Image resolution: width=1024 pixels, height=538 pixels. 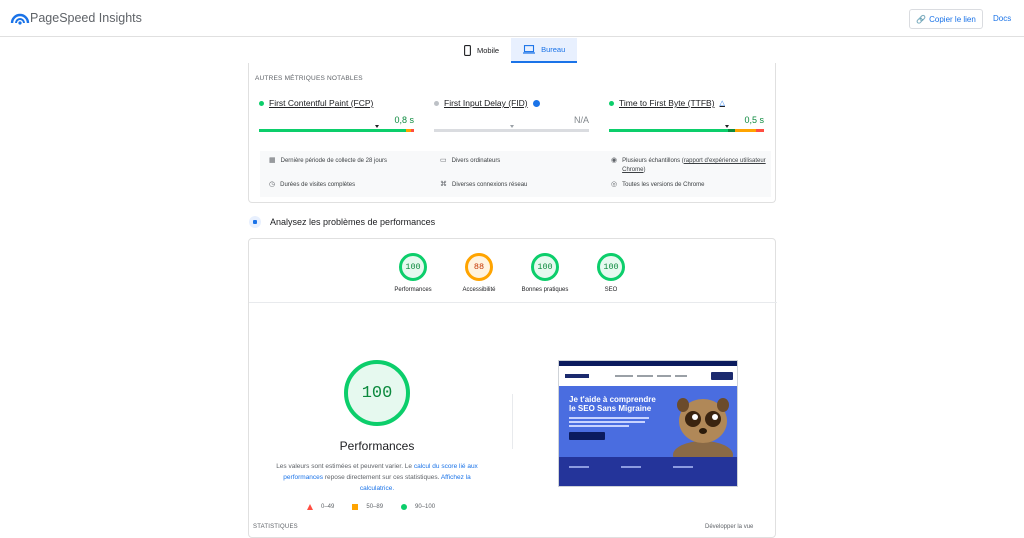 What do you see at coordinates (703, 427) in the screenshot?
I see `meerkat-illustration` at bounding box center [703, 427].